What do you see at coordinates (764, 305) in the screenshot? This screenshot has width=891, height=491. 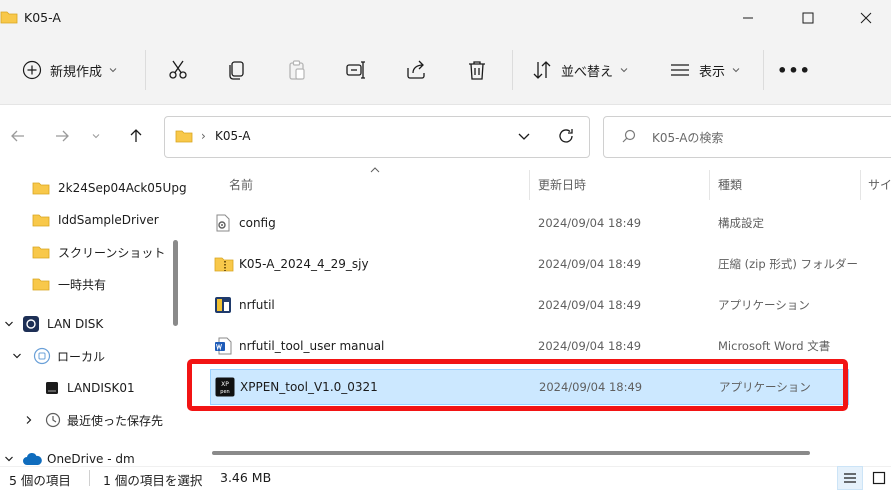 I see `file-type: アプリケーション` at bounding box center [764, 305].